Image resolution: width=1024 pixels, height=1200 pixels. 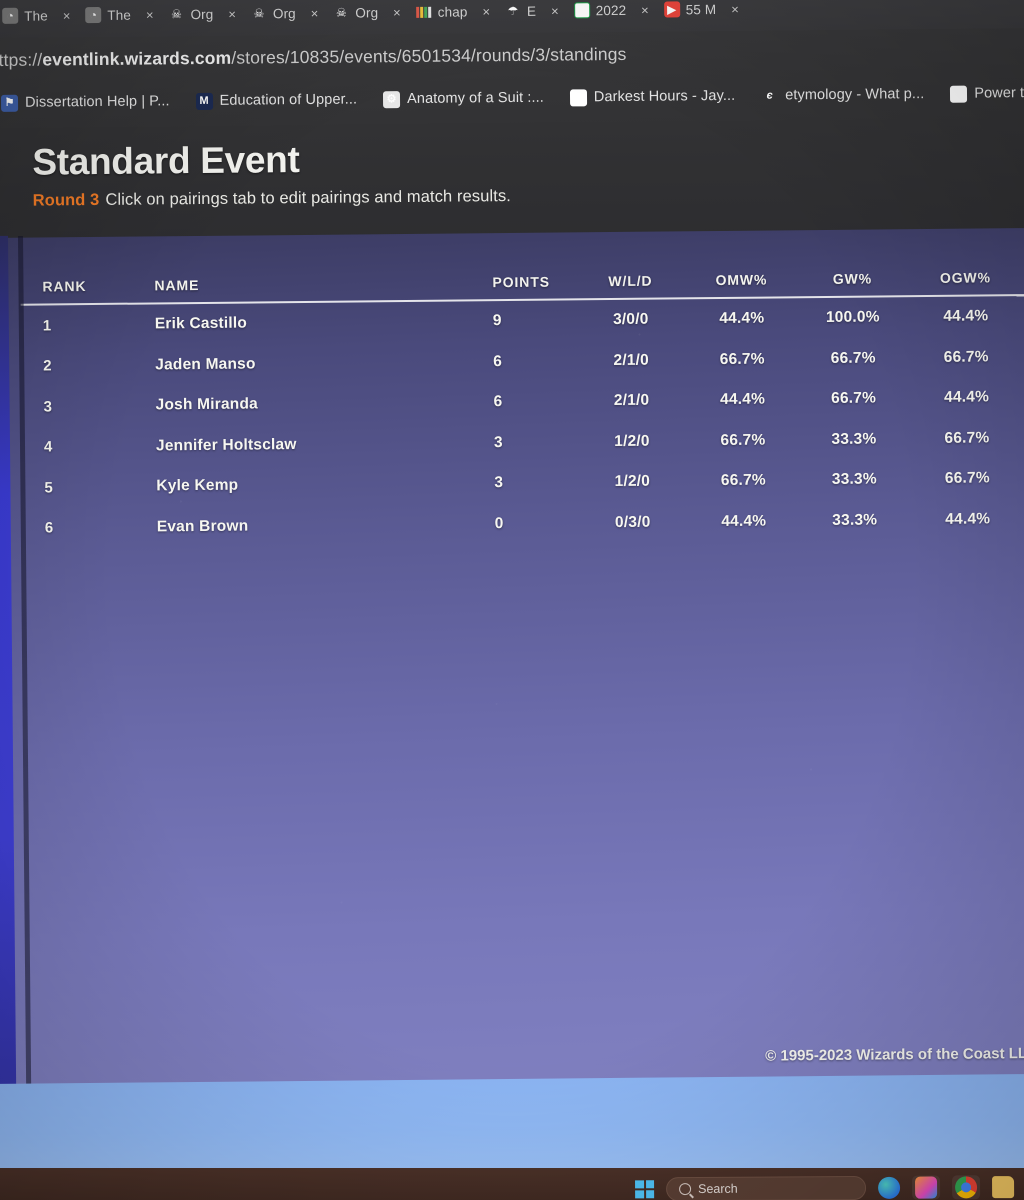 I want to click on cell-rank: 1, so click(x=47, y=326).